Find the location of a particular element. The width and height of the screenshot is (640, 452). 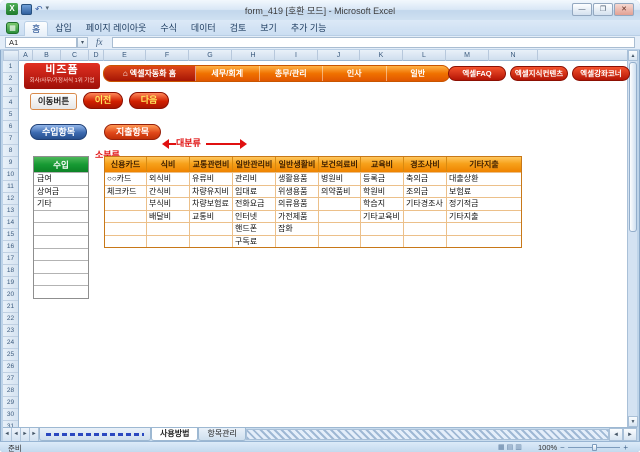

column-header-I: I is located at coordinates (296, 55).